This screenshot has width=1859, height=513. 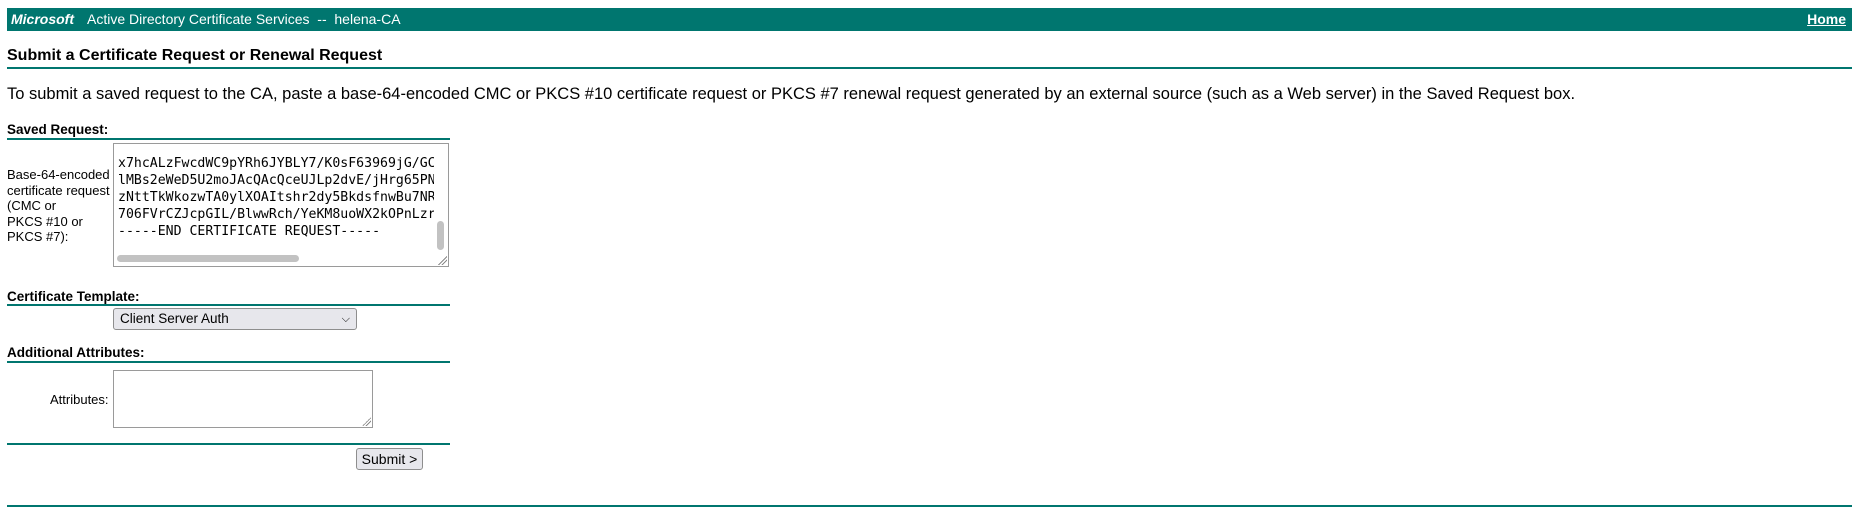 What do you see at coordinates (76, 352) in the screenshot?
I see `additional-attributes-heading: Additional Attributes:` at bounding box center [76, 352].